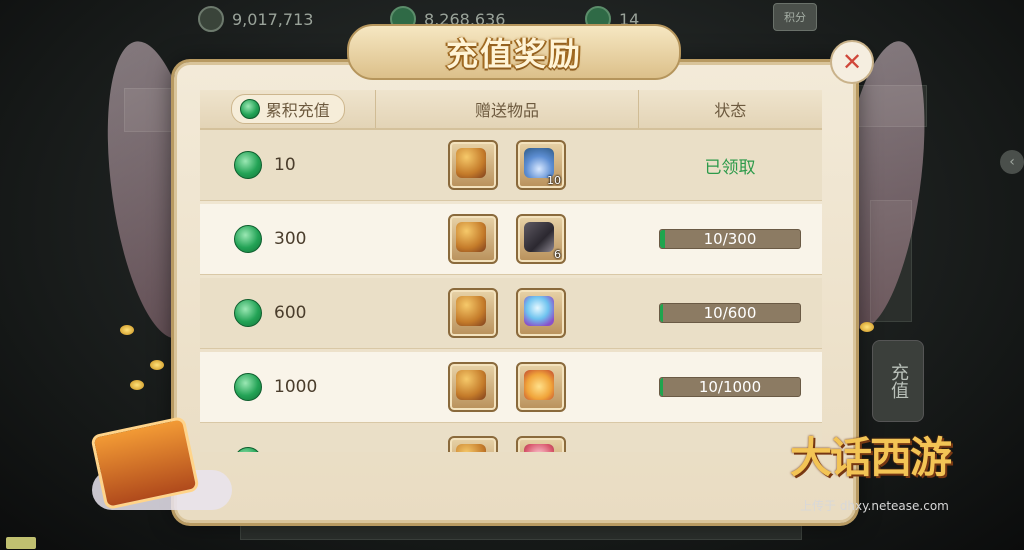 The image size is (1024, 550). I want to click on silver-currency: 9,017,713, so click(255, 19).